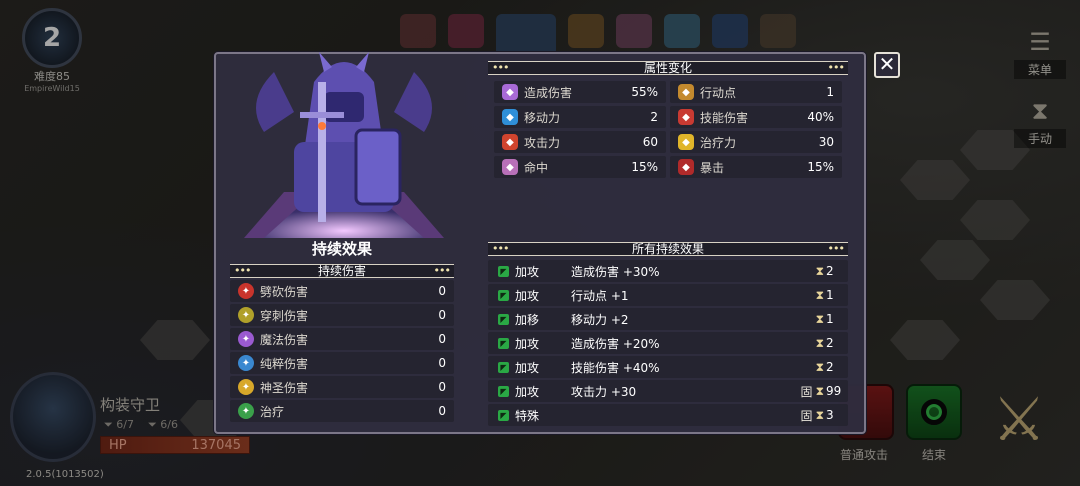 This screenshot has height=486, width=1080. I want to click on close-icon: ✕, so click(887, 64).